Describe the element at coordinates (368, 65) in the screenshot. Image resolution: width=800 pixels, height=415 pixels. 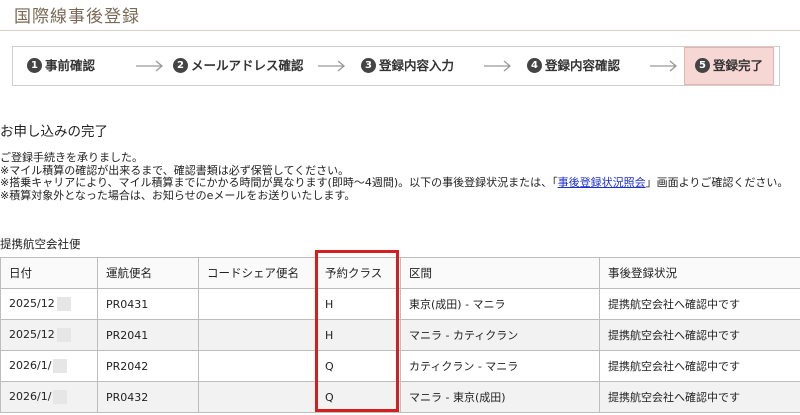
I see `step-number: 3` at that location.